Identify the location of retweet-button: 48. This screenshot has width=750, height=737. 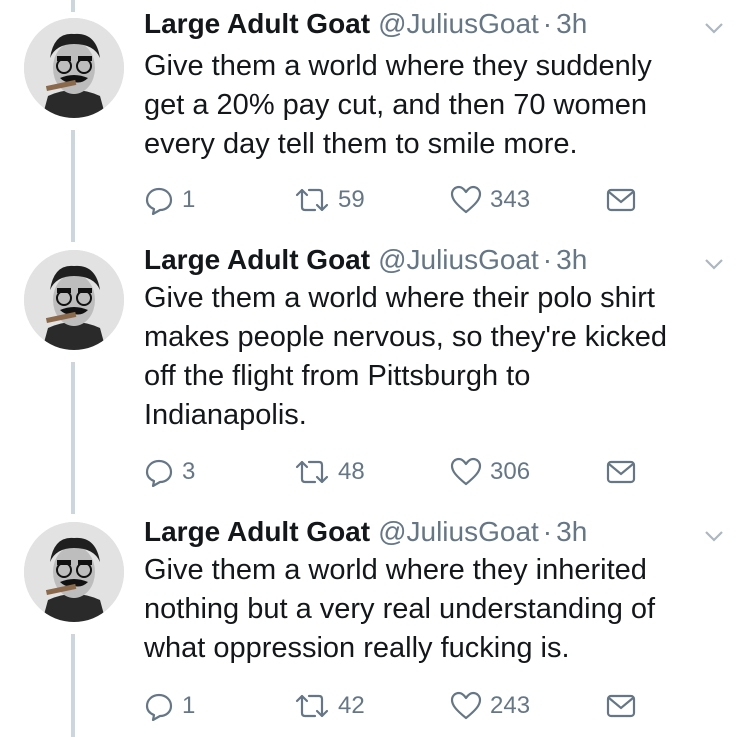
(329, 472).